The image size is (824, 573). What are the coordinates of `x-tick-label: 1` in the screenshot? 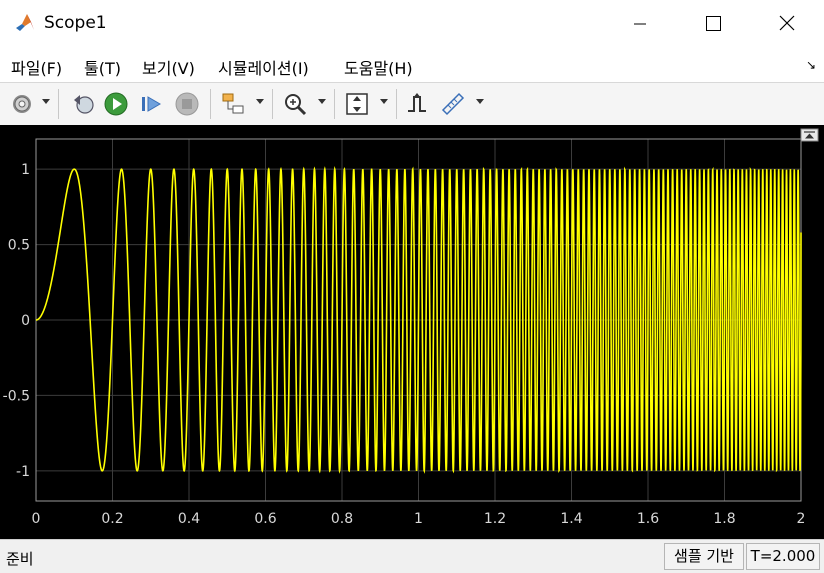 It's located at (418, 519).